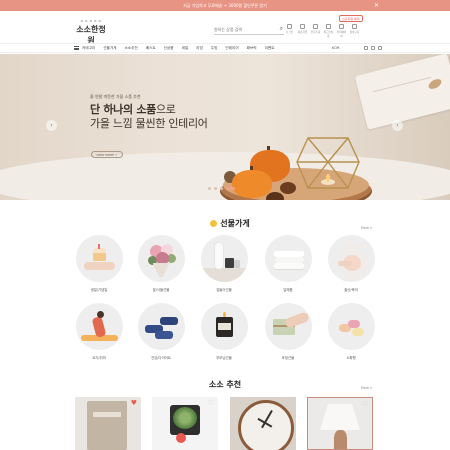 Image resolution: width=450 pixels, height=450 pixels. What do you see at coordinates (252, 48) in the screenshot?
I see `nav-item: 패브릭` at bounding box center [252, 48].